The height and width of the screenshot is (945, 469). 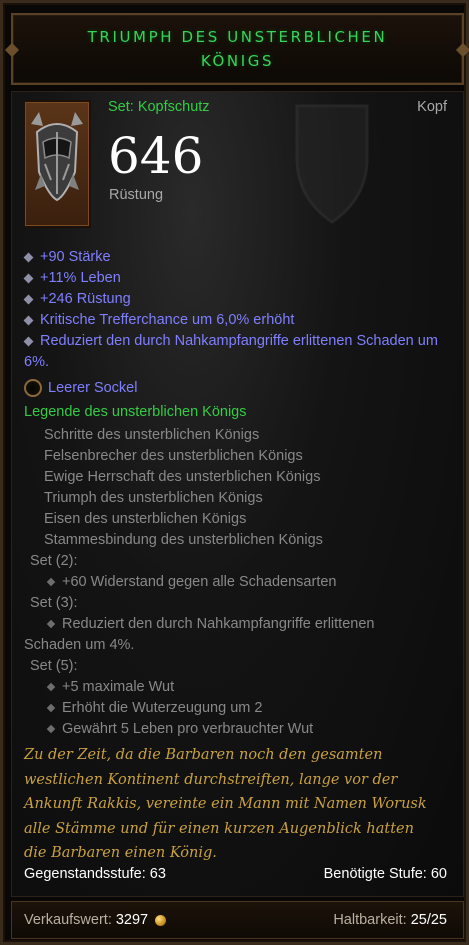 What do you see at coordinates (156, 156) in the screenshot?
I see `armor-value: 646` at bounding box center [156, 156].